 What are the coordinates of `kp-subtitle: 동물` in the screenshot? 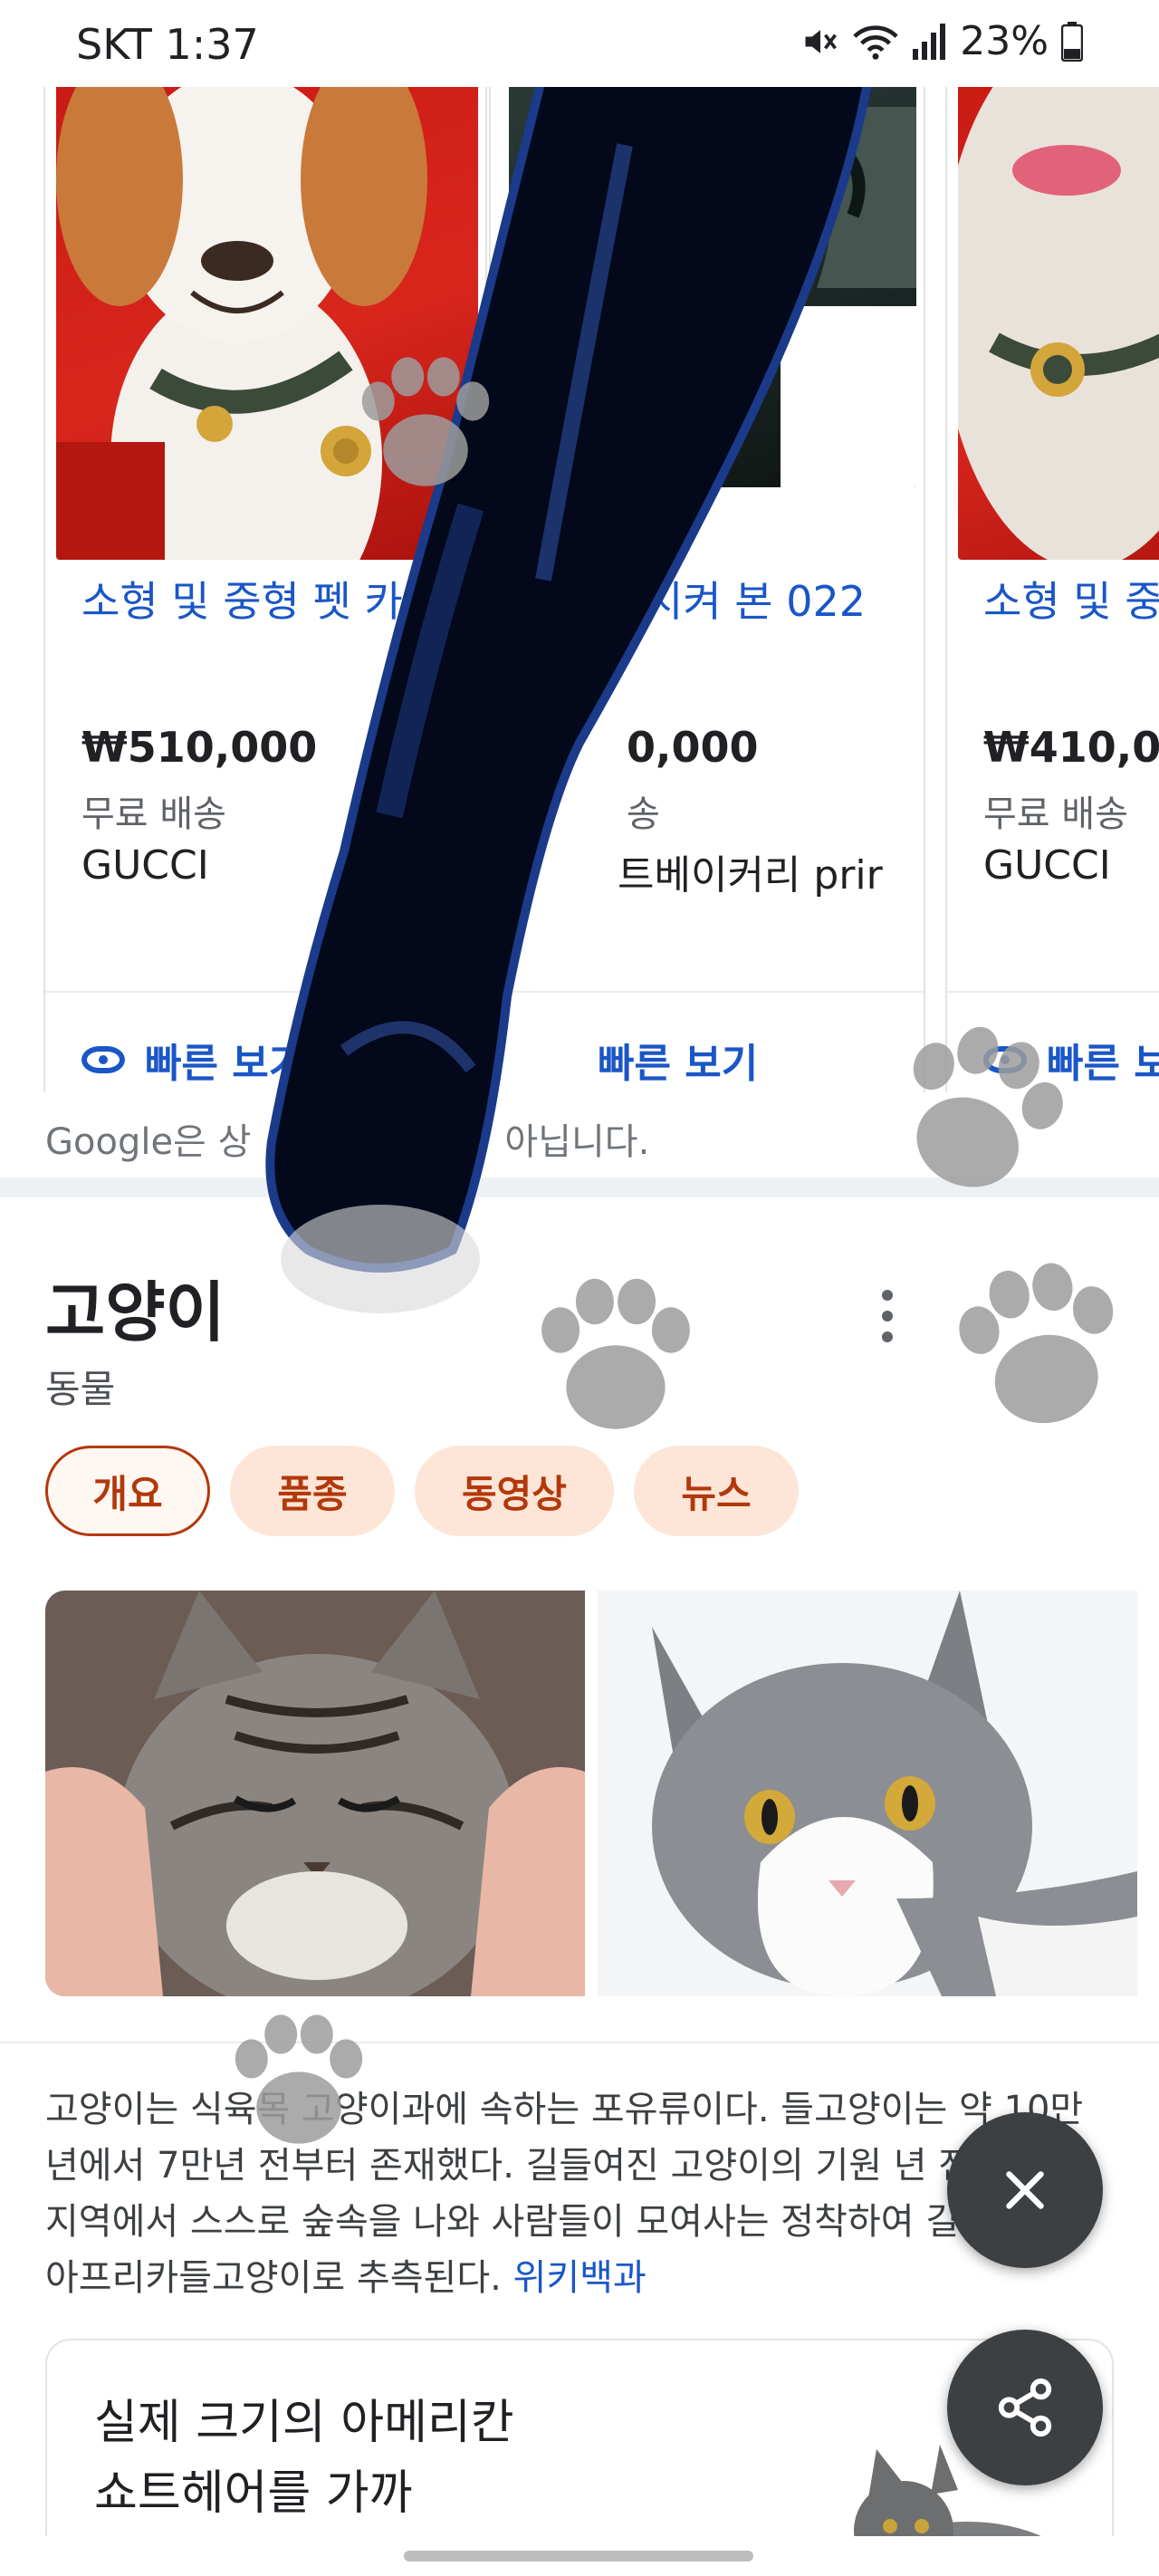 It's located at (80, 1389).